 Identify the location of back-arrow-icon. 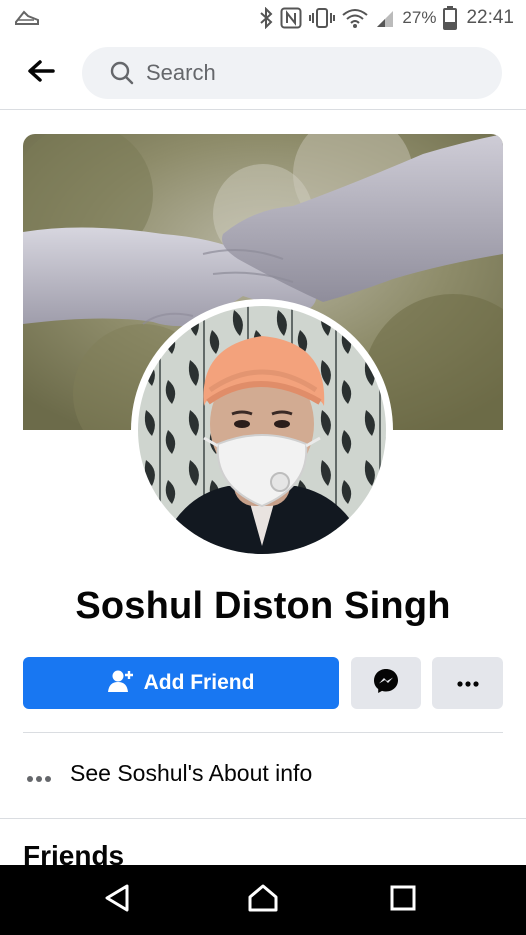
(41, 73).